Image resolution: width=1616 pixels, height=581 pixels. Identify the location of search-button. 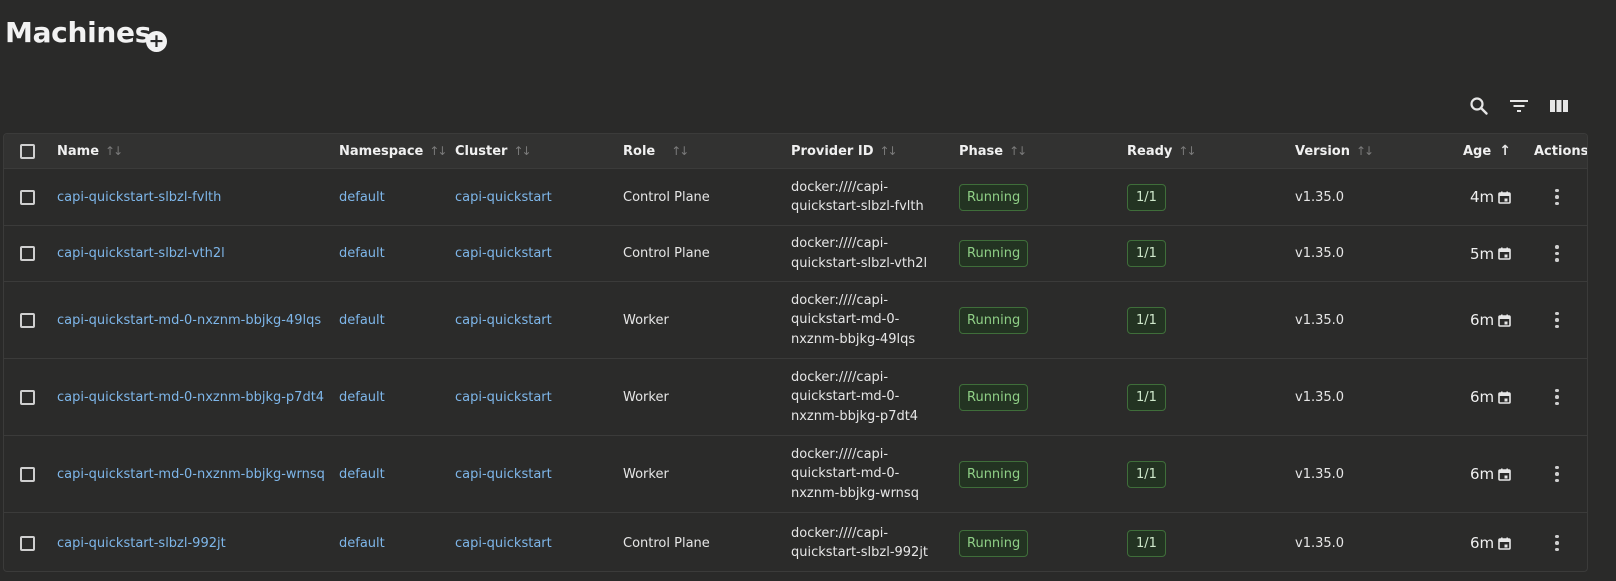
(1479, 106).